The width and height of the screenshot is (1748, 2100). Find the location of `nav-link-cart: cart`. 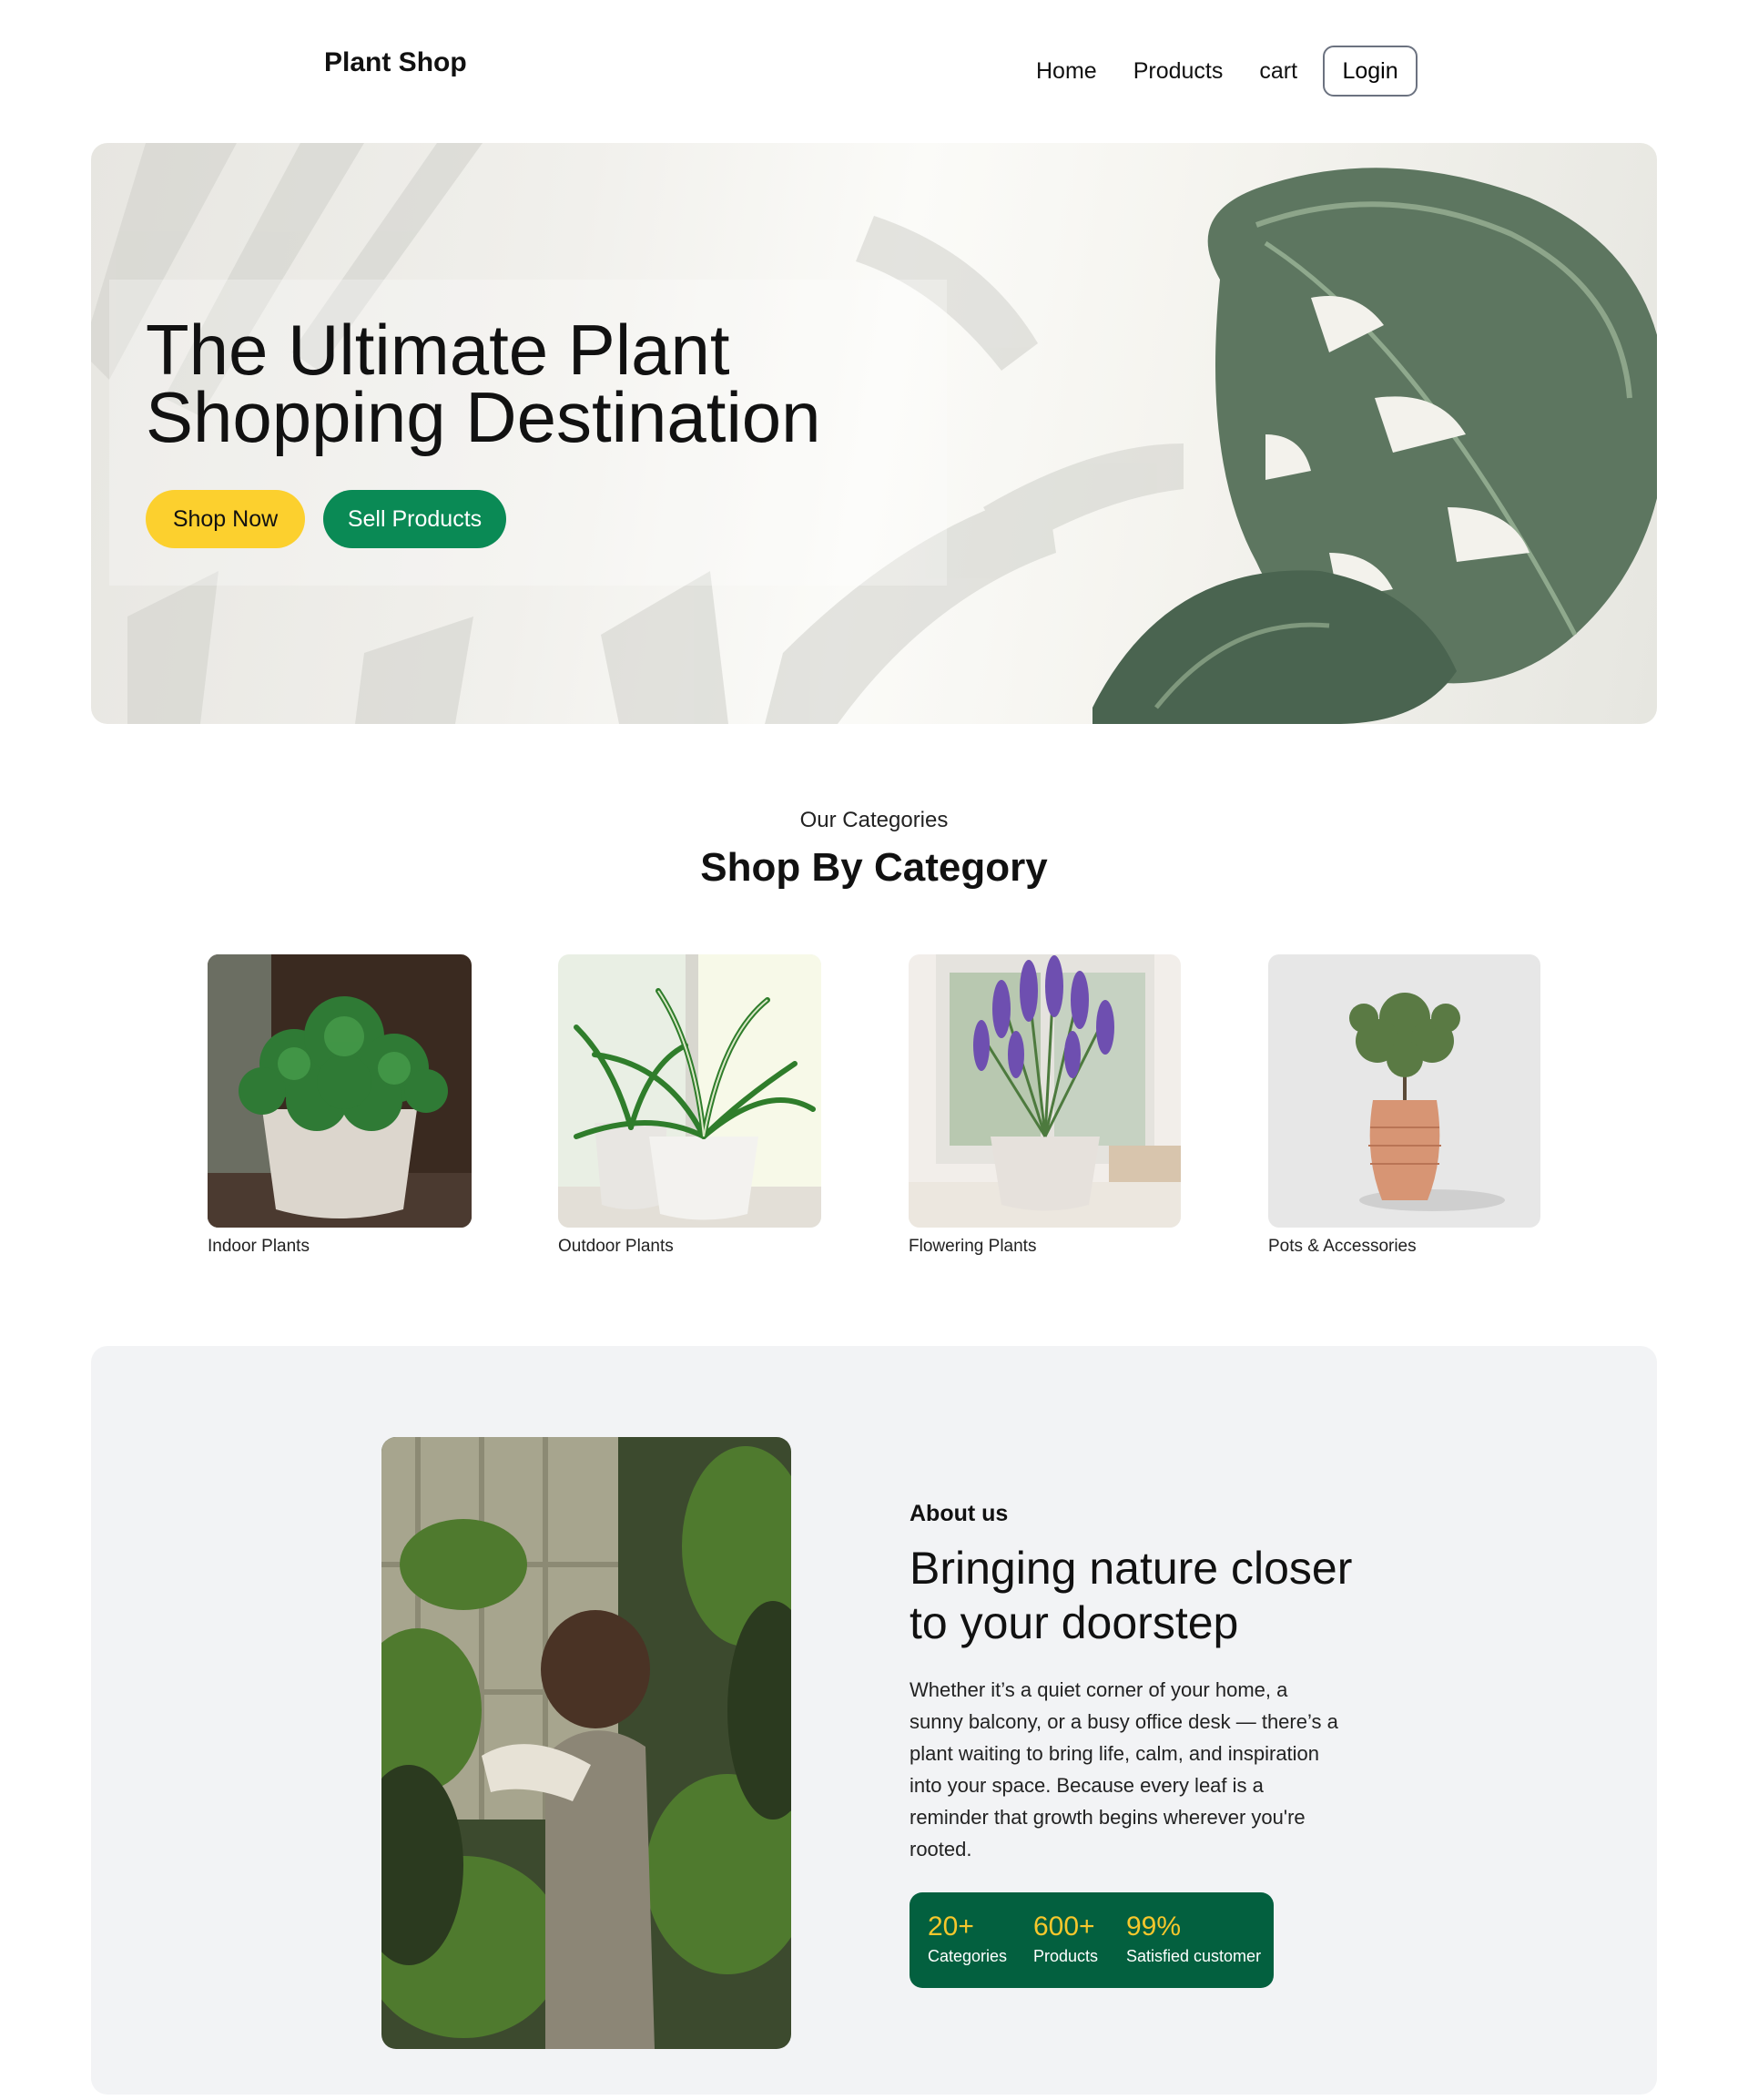

nav-link-cart: cart is located at coordinates (1278, 71).